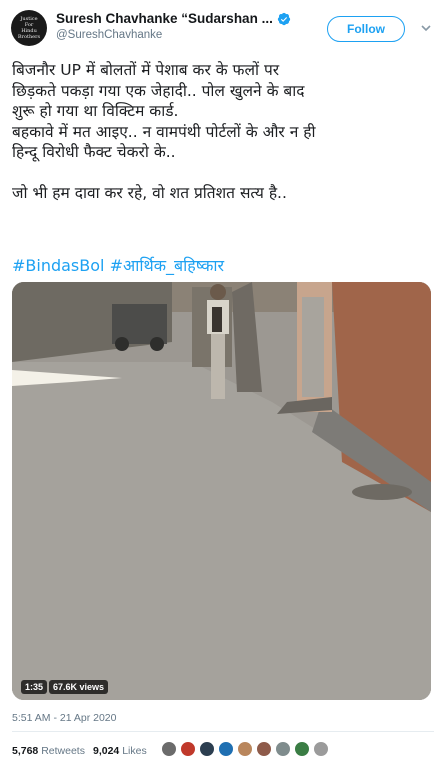 This screenshot has width=446, height=762. I want to click on hashtag-link: #BindasBol, so click(58, 265).